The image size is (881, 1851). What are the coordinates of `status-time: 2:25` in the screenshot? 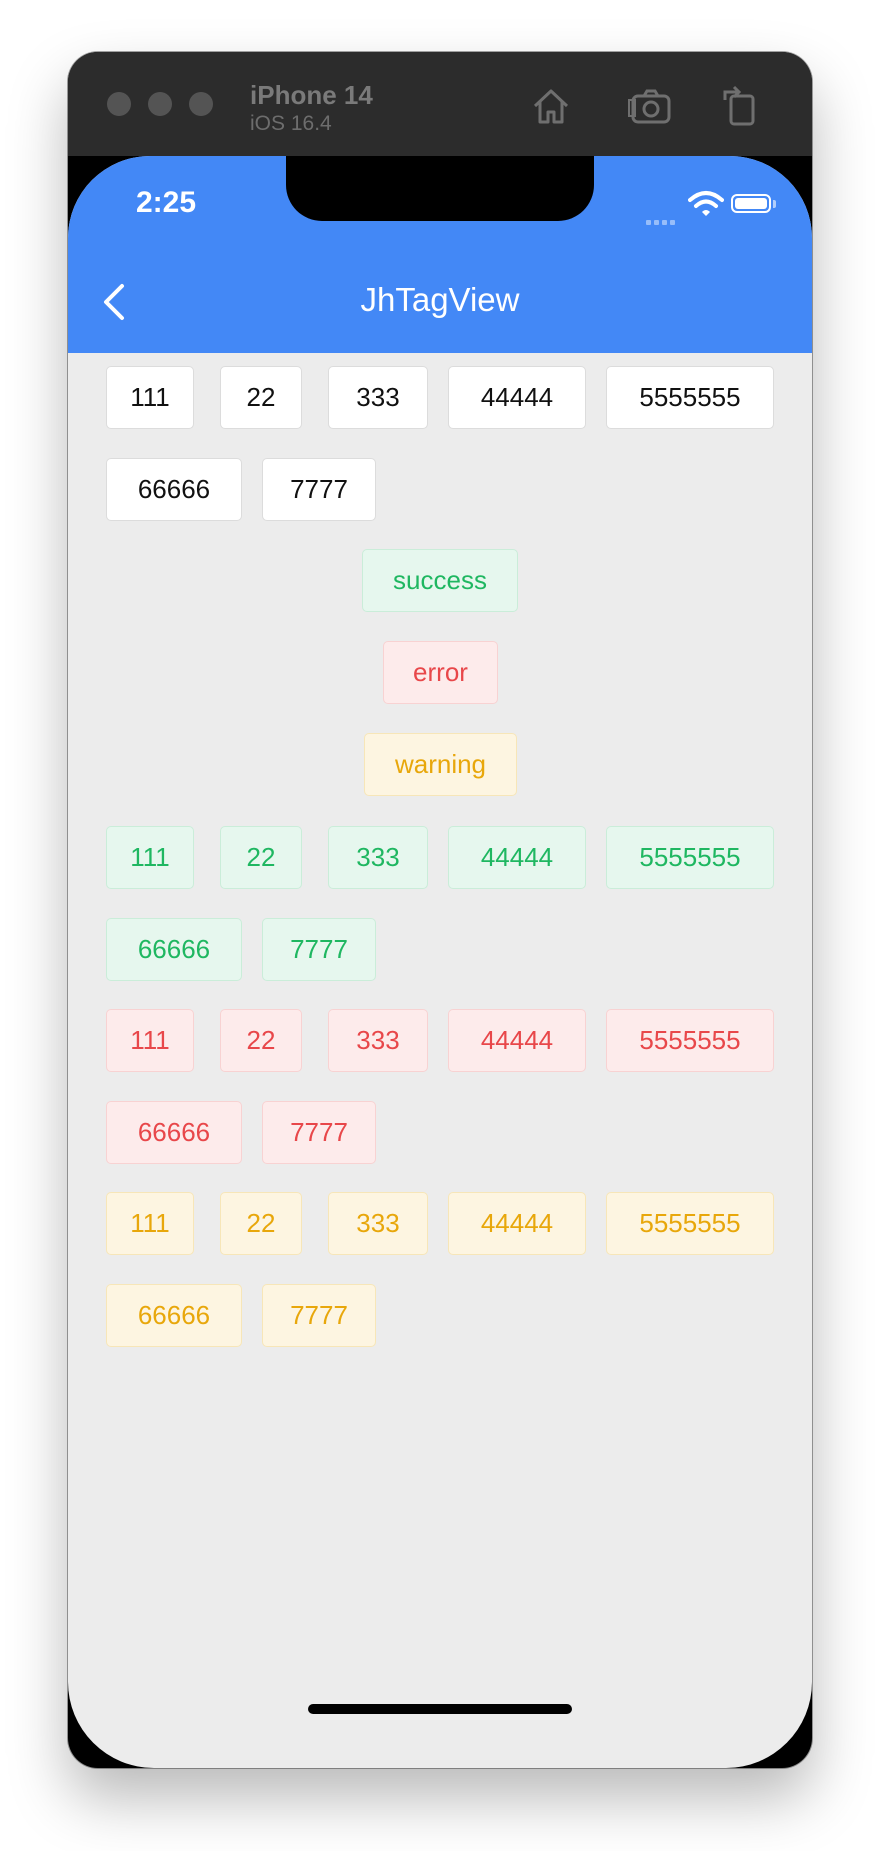 It's located at (166, 202).